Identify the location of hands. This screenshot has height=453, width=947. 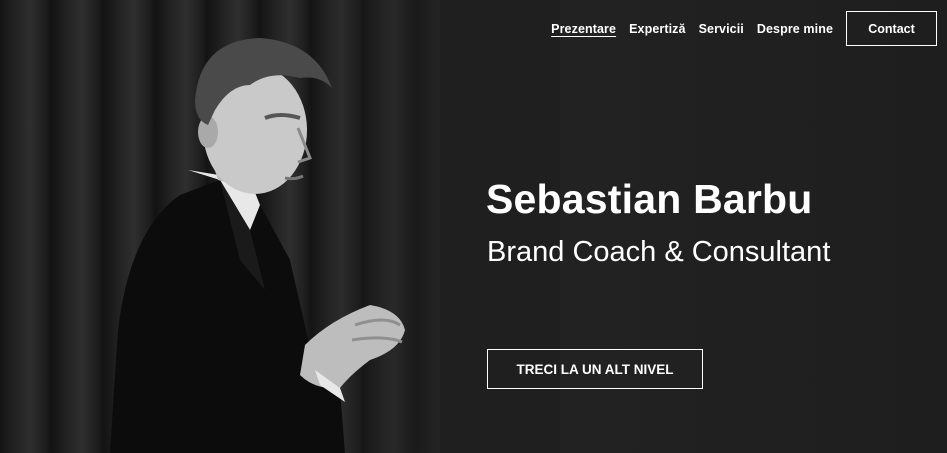
(352, 347).